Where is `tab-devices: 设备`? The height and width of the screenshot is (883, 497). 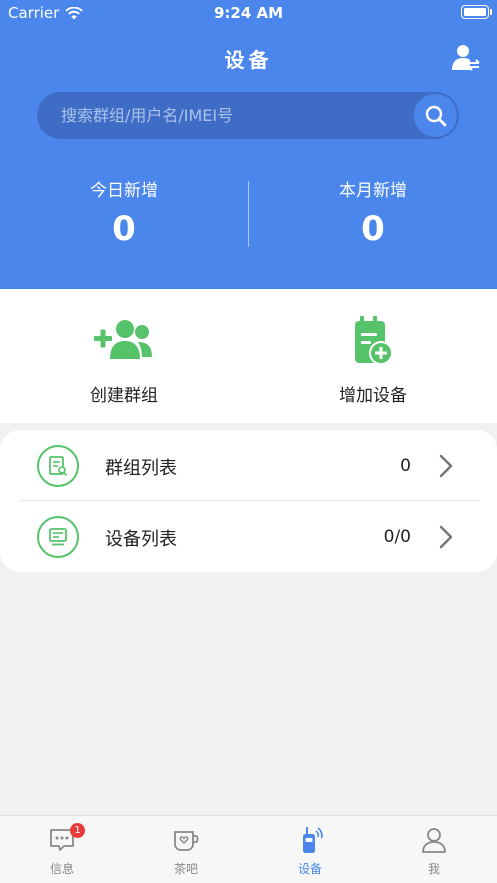 tab-devices: 设备 is located at coordinates (310, 851).